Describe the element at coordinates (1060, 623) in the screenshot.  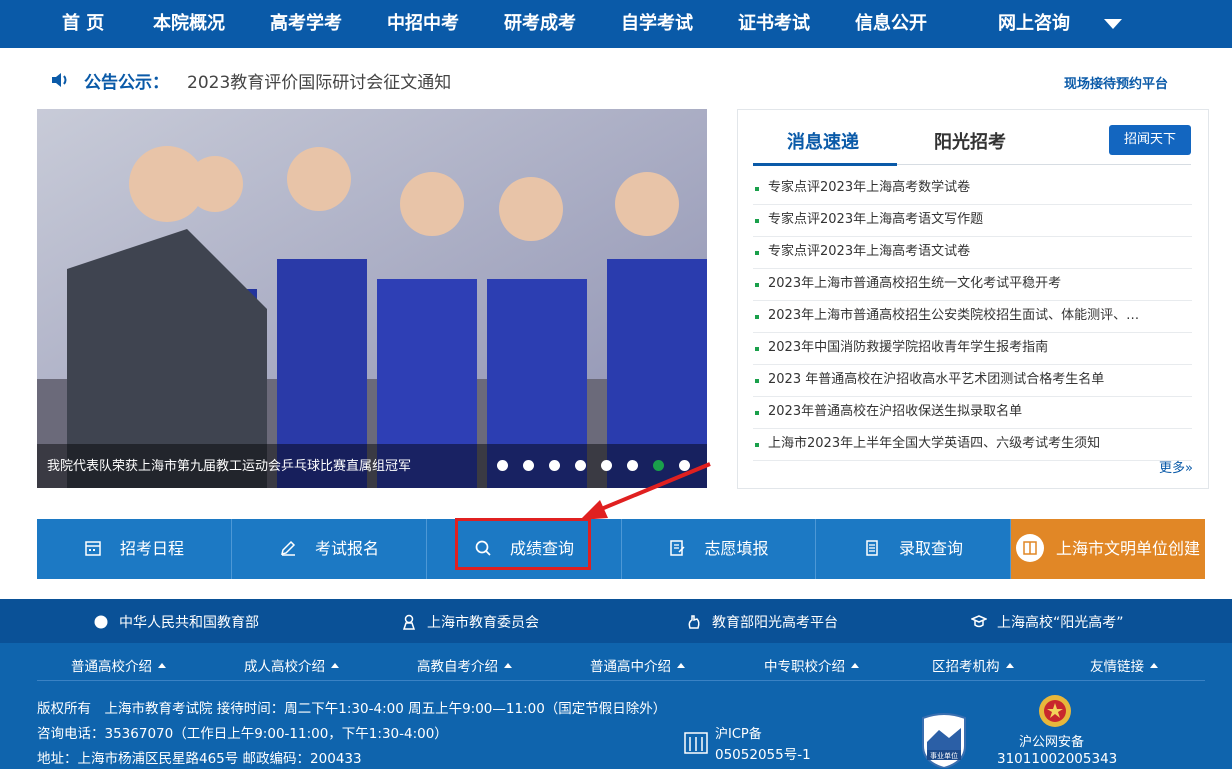
I see `footer-link-shgaokao-label: 上海高校“阳光高考”` at that location.